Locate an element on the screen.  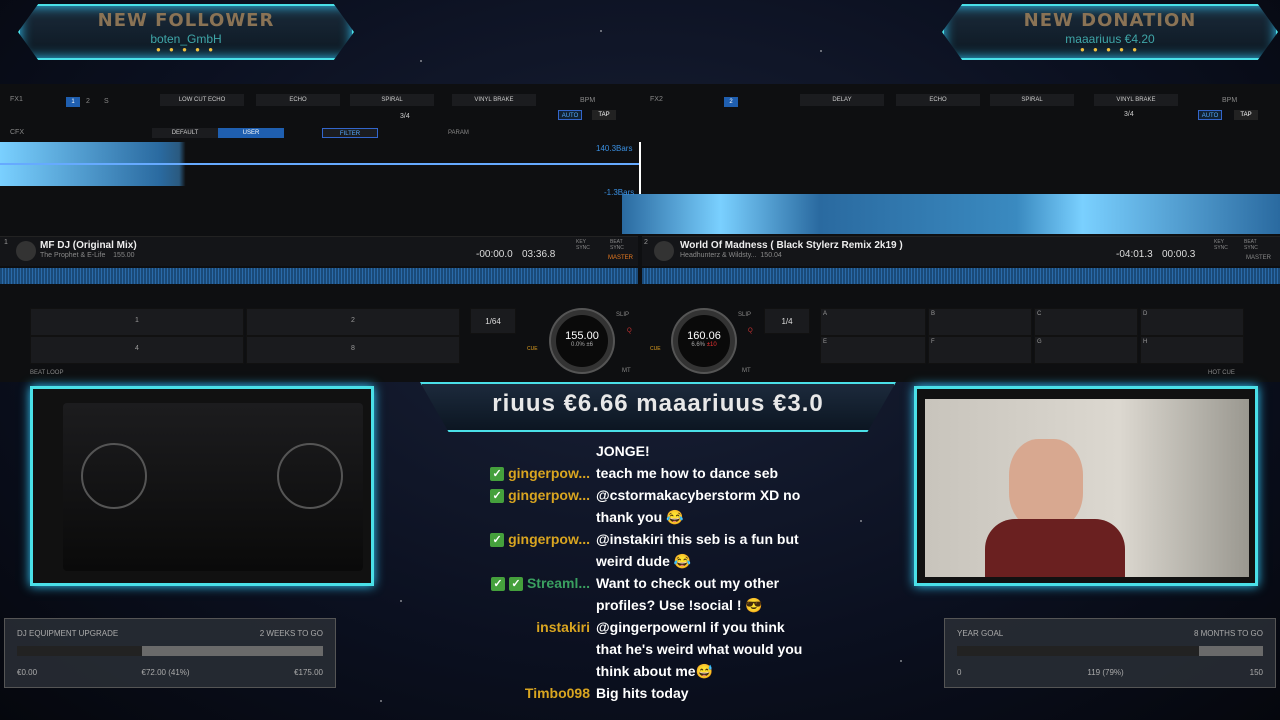
right-jog-wheel is located at coordinates (310, 476).